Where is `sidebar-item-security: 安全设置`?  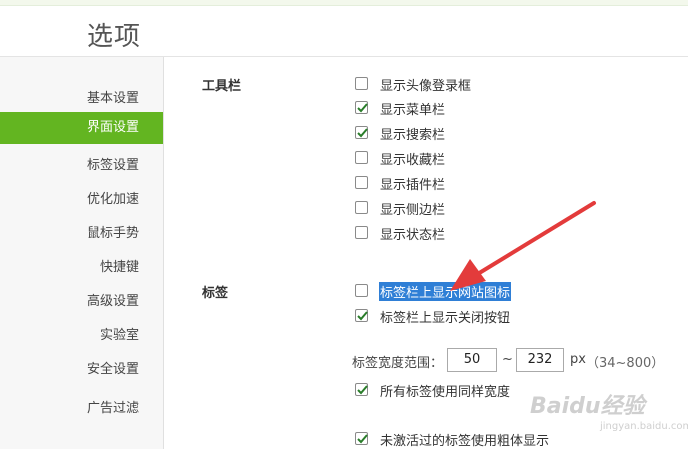 sidebar-item-security: 安全设置 is located at coordinates (113, 367).